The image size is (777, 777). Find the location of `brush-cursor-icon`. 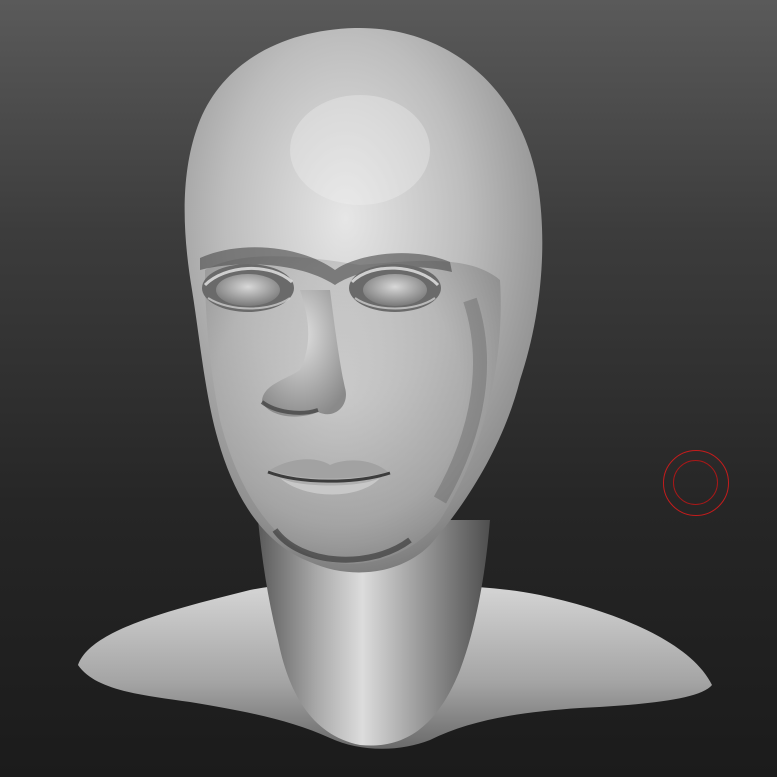

brush-cursor-icon is located at coordinates (696, 483).